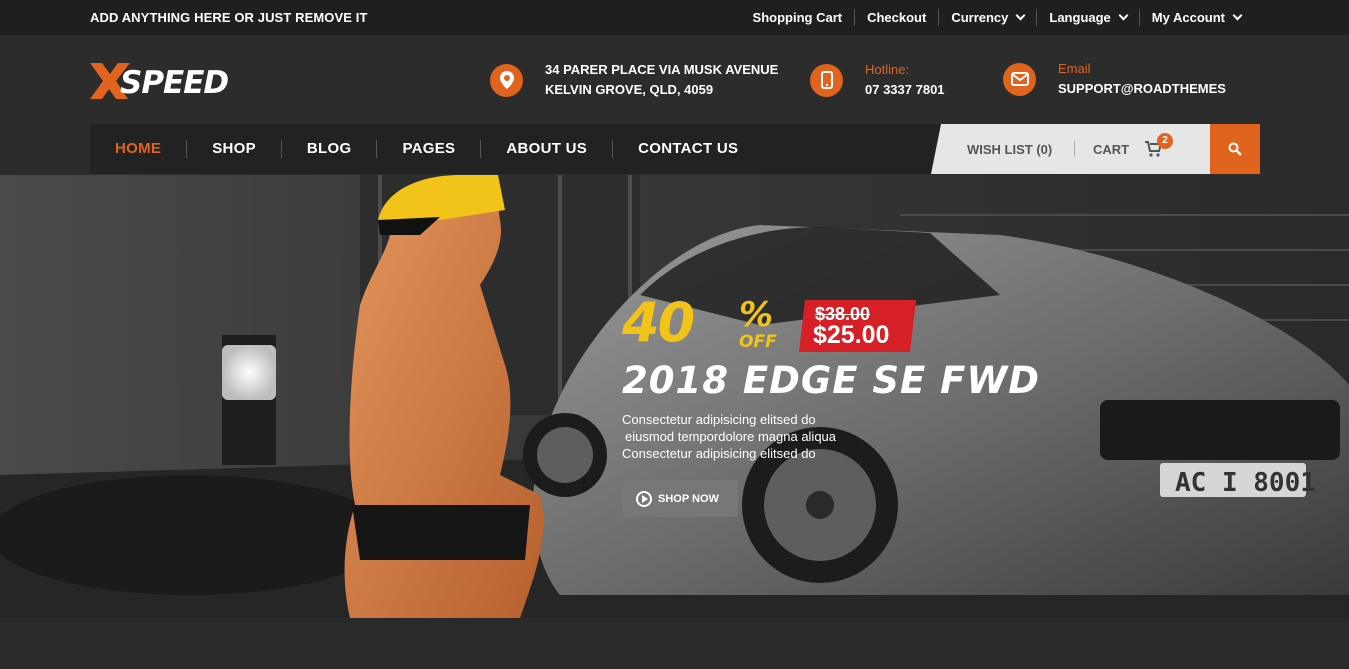  Describe the element at coordinates (688, 498) in the screenshot. I see `shop-now-label: SHOP NOW` at that location.